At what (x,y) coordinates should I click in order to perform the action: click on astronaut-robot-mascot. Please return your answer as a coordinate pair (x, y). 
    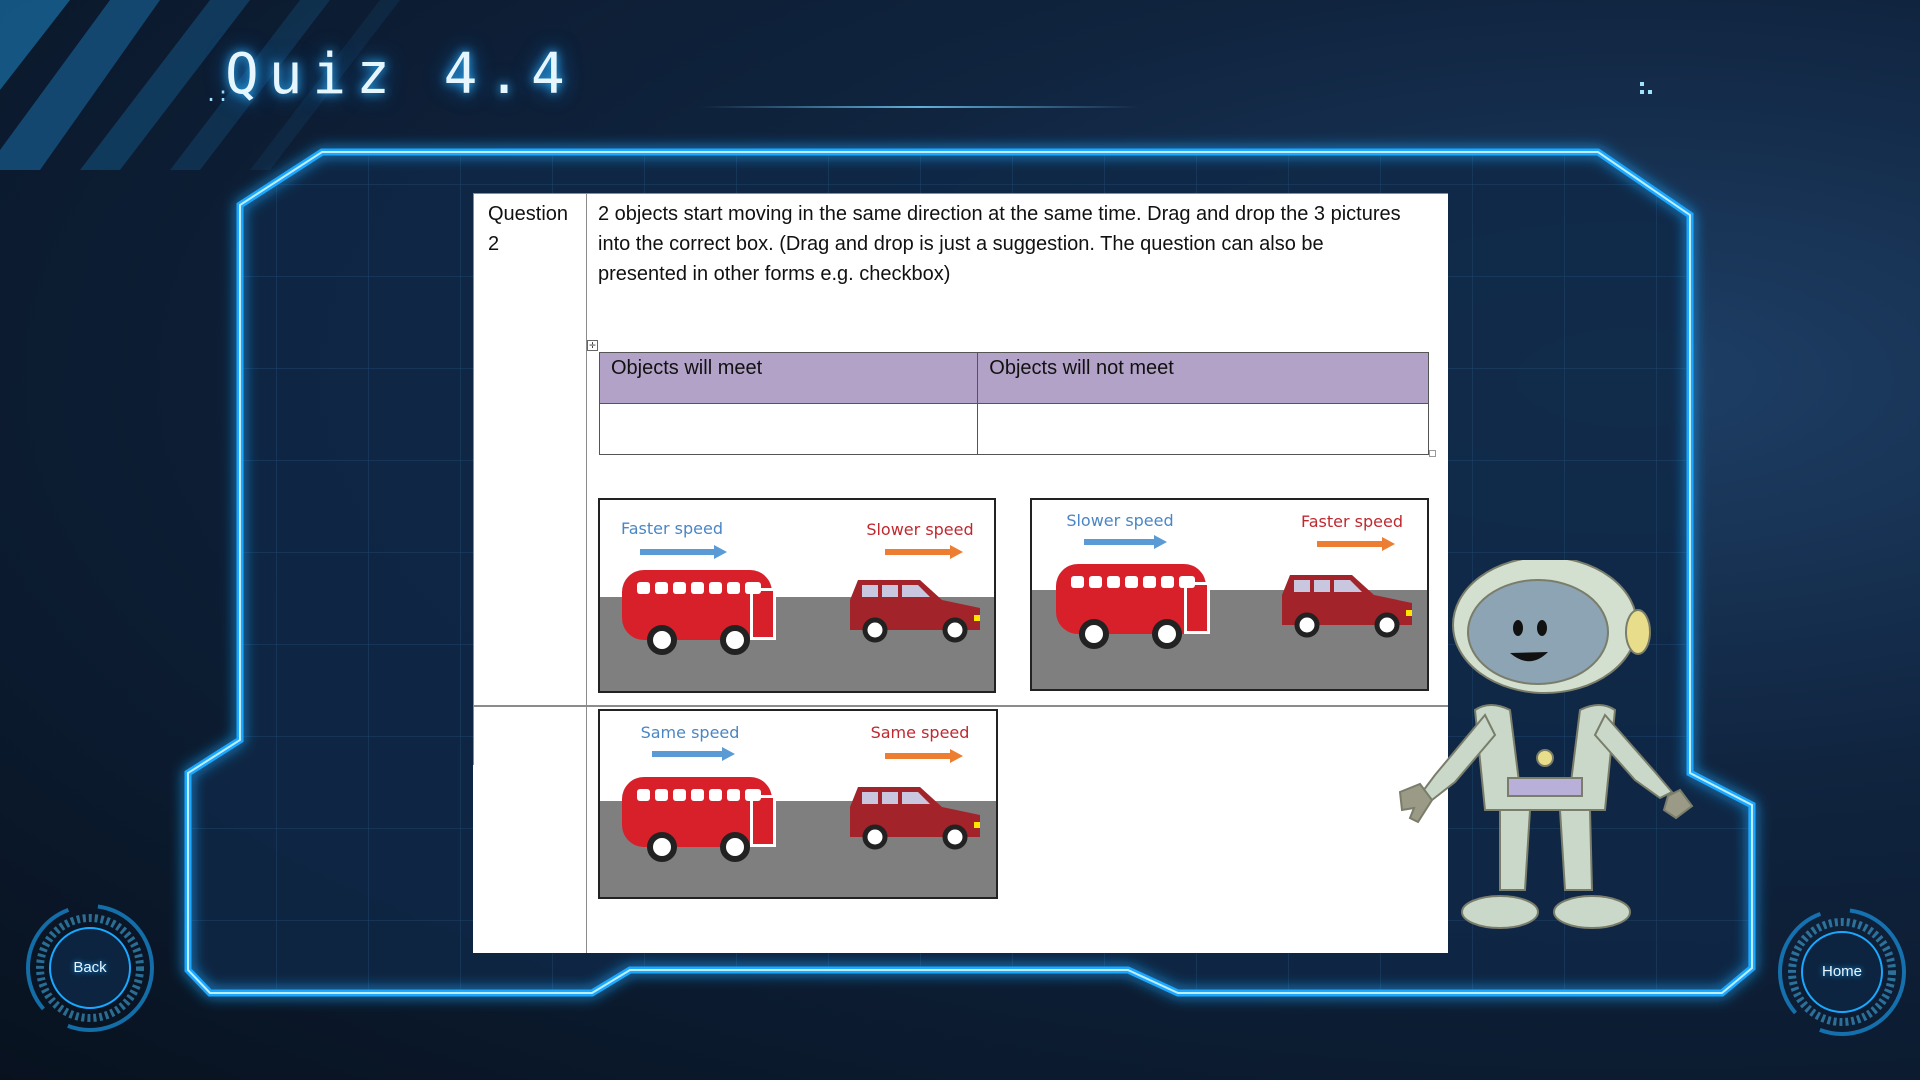
    Looking at the image, I should click on (1546, 744).